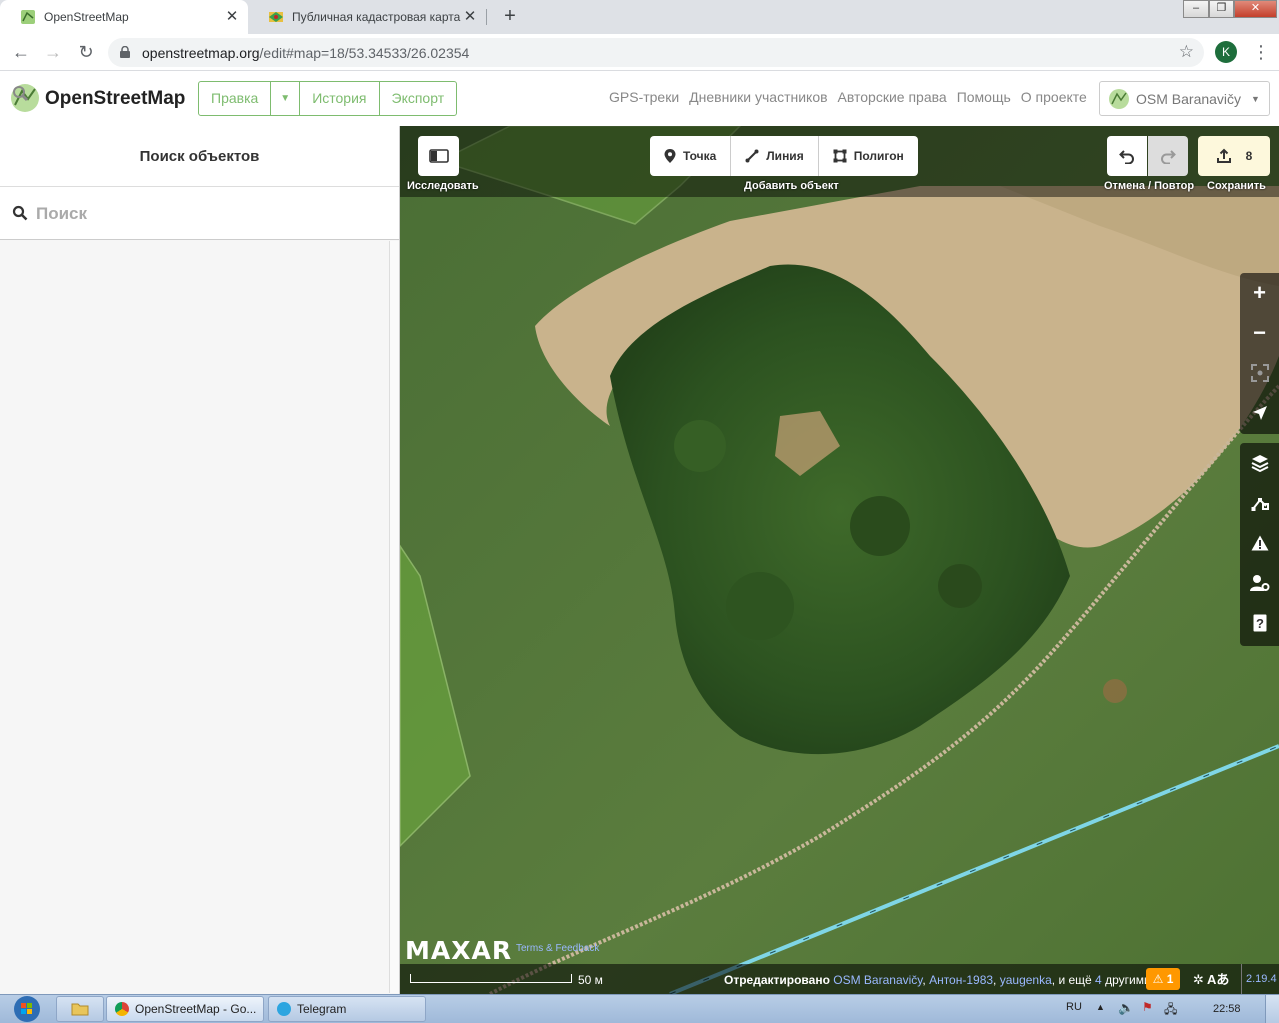 The image size is (1279, 1023). What do you see at coordinates (1198, 979) in the screenshot?
I see `bug-icon: ✲` at bounding box center [1198, 979].